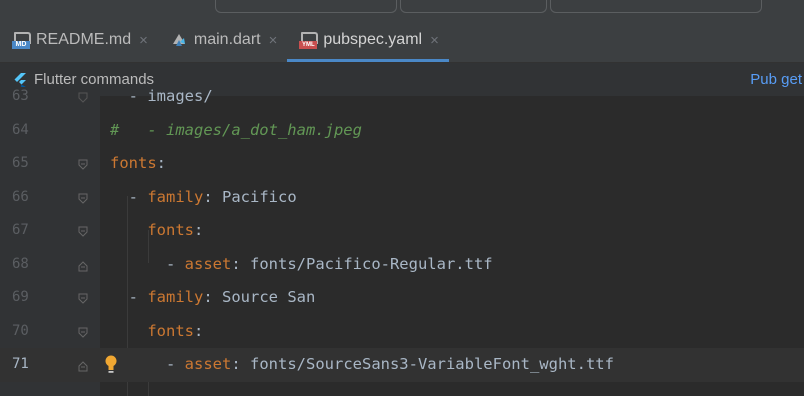  I want to click on code-line: 67 fonts:, so click(402, 231).